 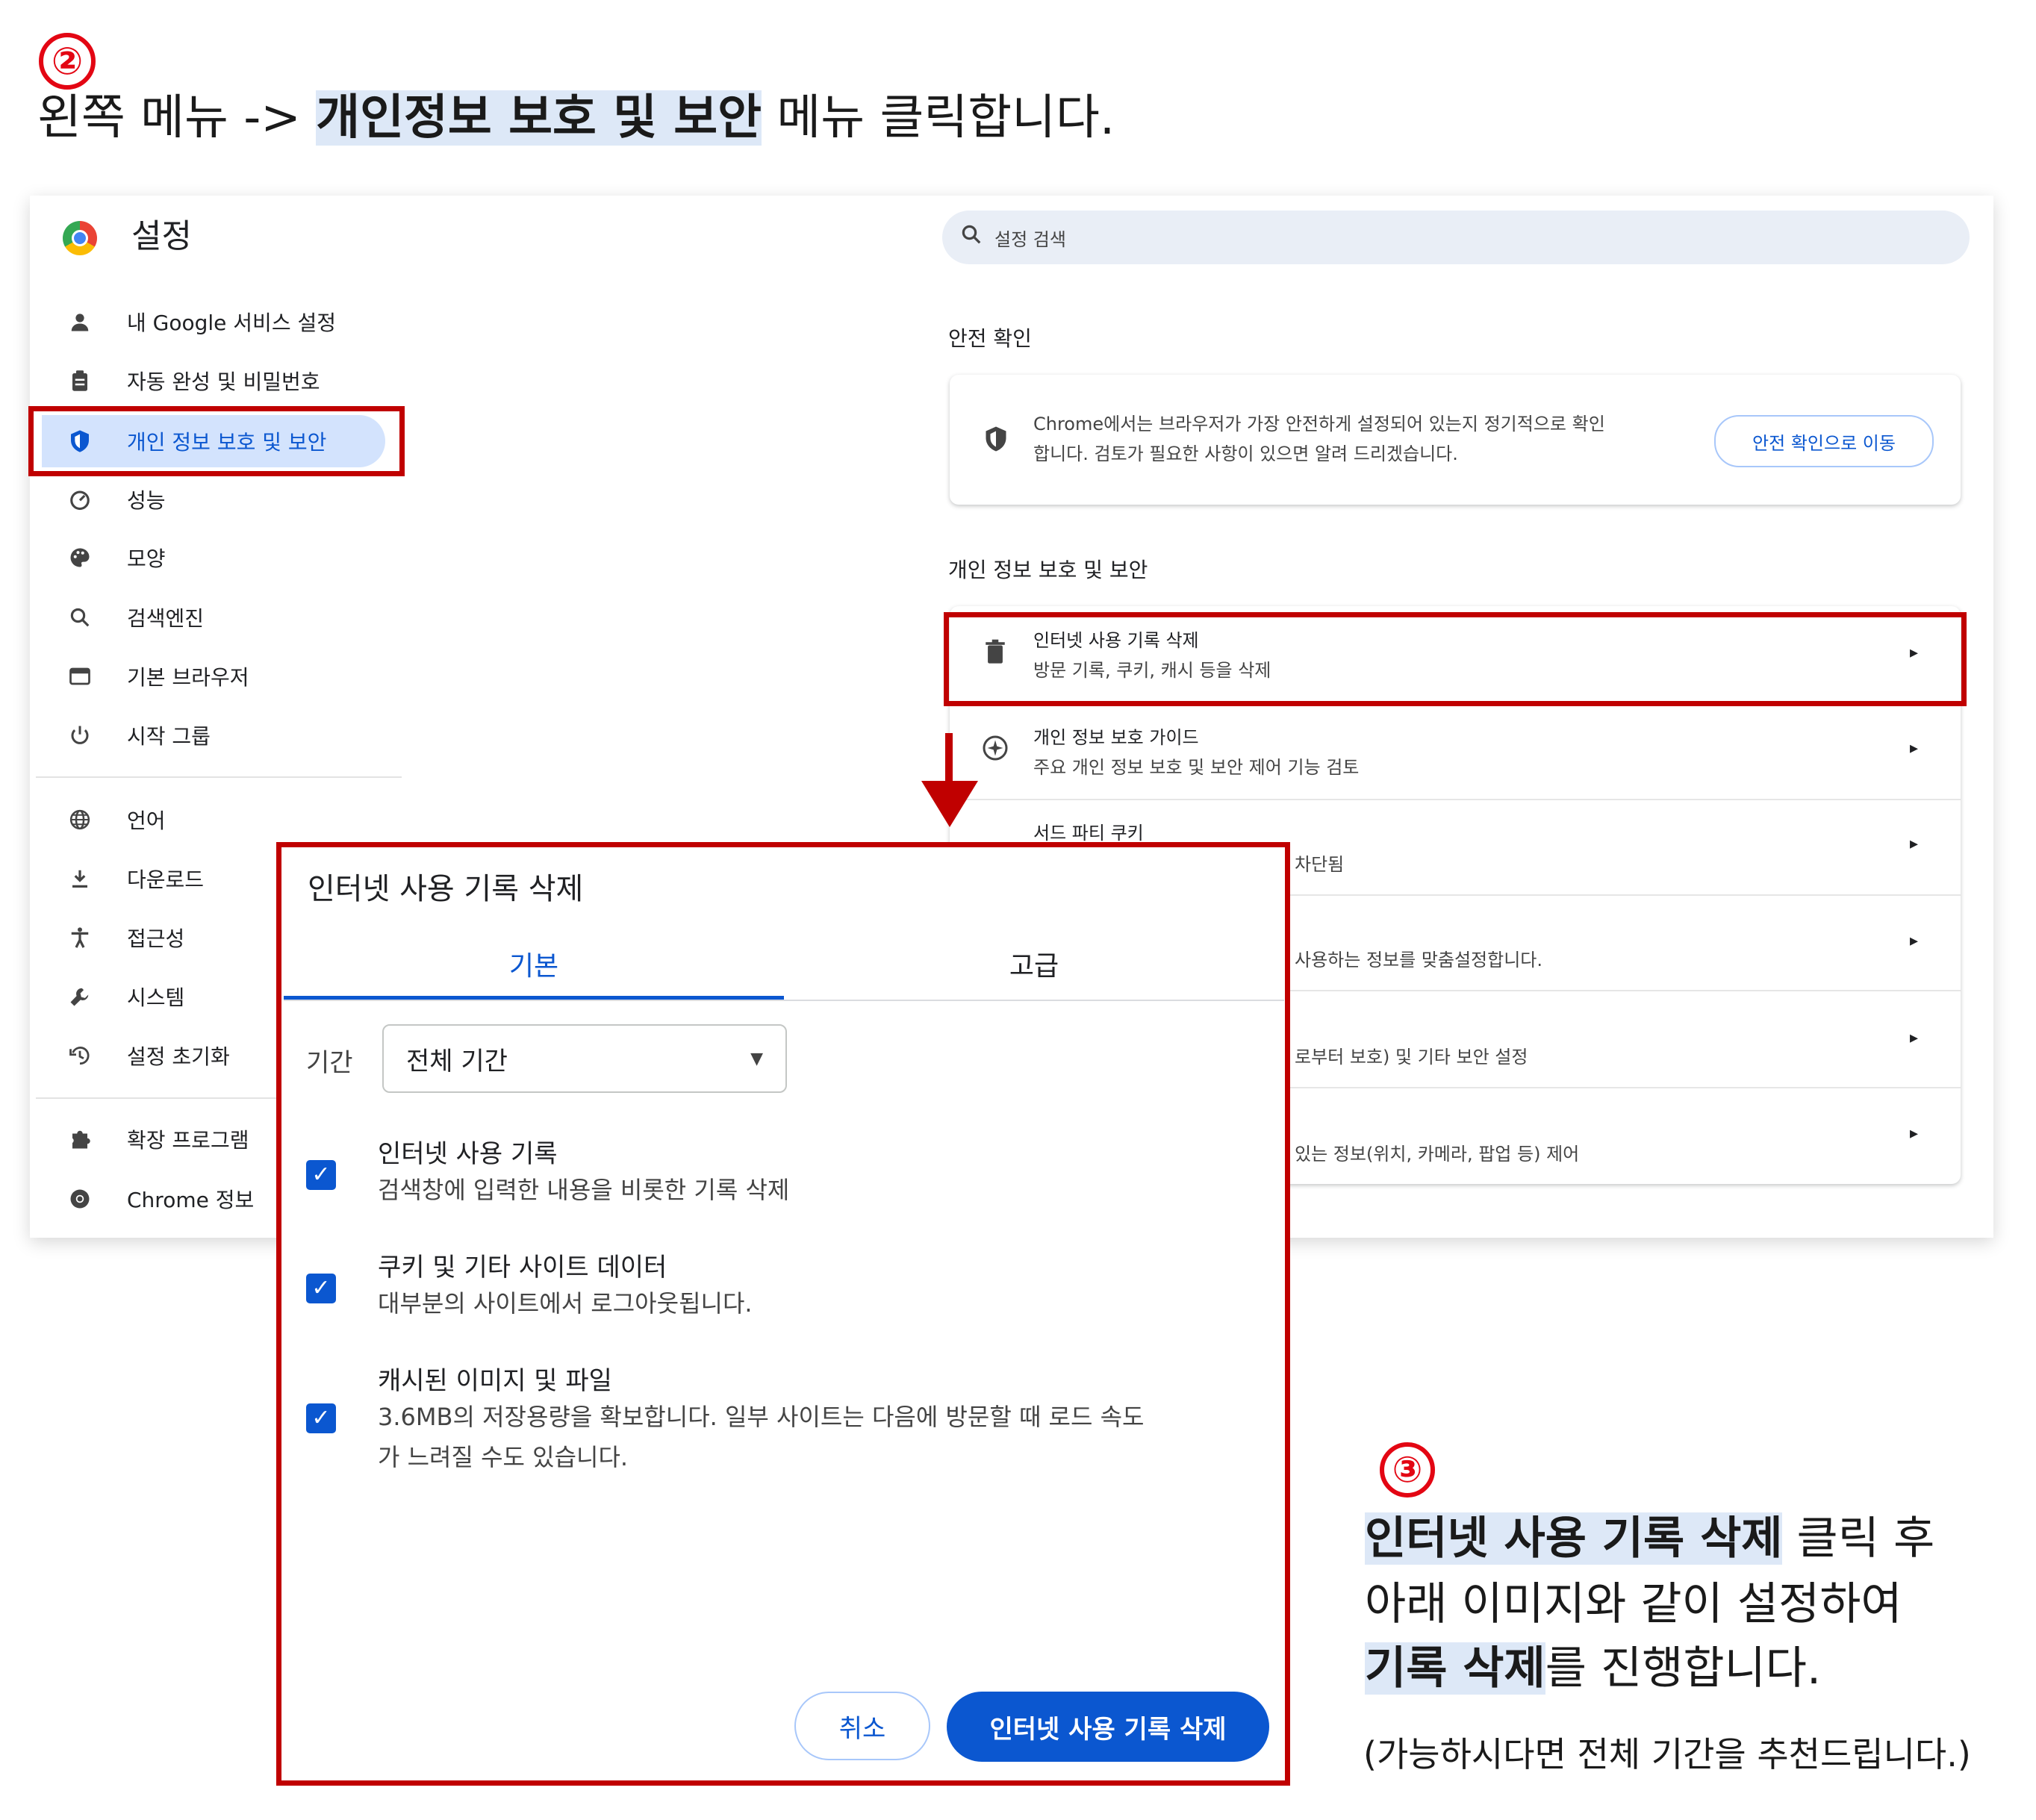 What do you see at coordinates (146, 820) in the screenshot?
I see `sidebar-item-label: 언어` at bounding box center [146, 820].